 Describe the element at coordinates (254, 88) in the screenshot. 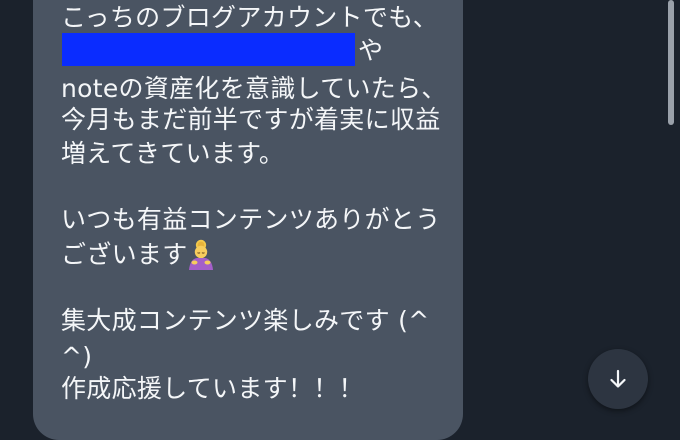

I see `message-line-3: noteの資産化を意識していたら、` at that location.